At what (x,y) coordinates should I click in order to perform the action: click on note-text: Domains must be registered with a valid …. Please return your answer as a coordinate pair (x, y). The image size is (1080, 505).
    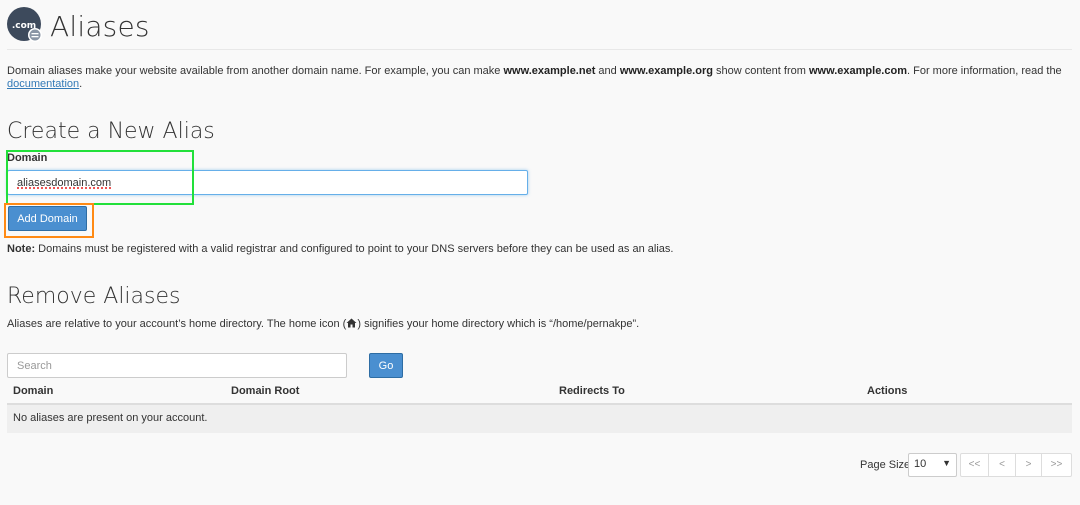
    Looking at the image, I should click on (354, 249).